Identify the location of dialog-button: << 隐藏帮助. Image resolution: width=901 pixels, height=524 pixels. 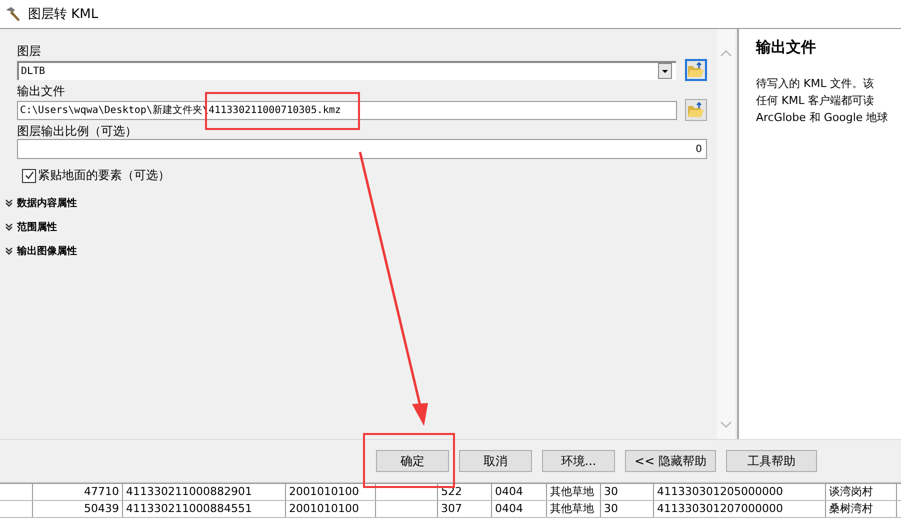
(670, 461).